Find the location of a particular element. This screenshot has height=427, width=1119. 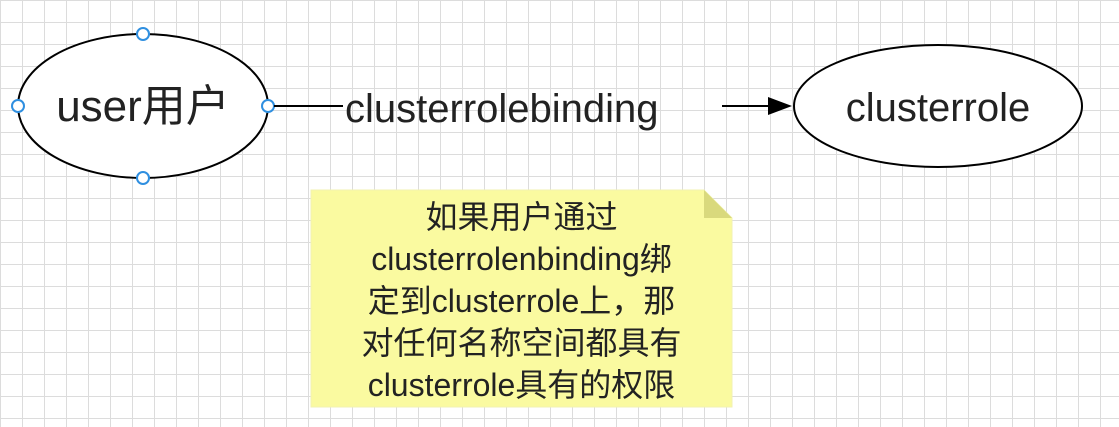

edge-label: clusterrolebinding is located at coordinates (502, 109).